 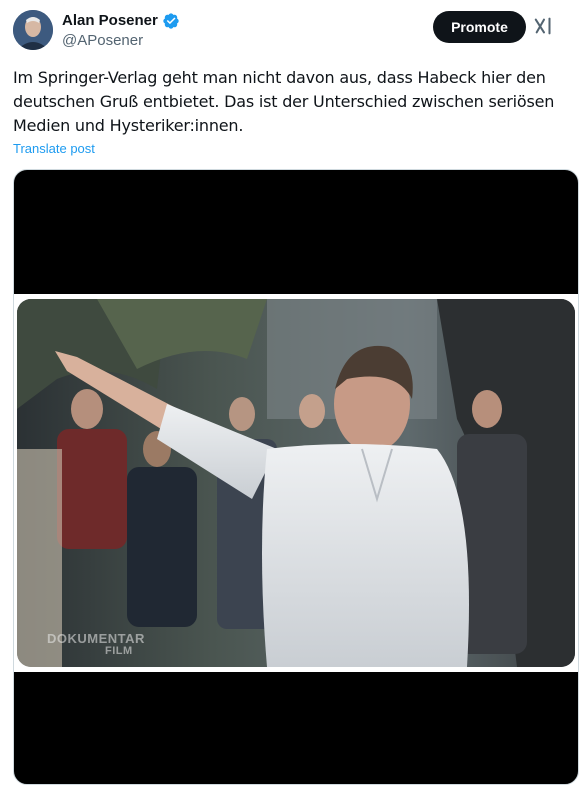 What do you see at coordinates (33, 30) in the screenshot?
I see `avatar` at bounding box center [33, 30].